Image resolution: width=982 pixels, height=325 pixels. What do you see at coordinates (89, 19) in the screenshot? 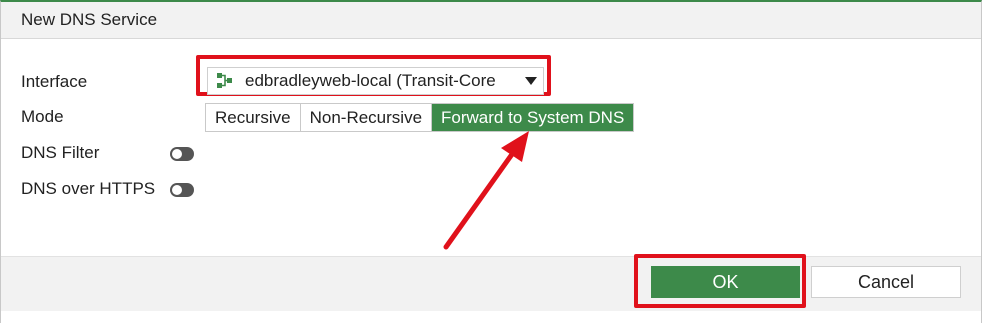
I see `dialog-title: New DNS Service` at bounding box center [89, 19].